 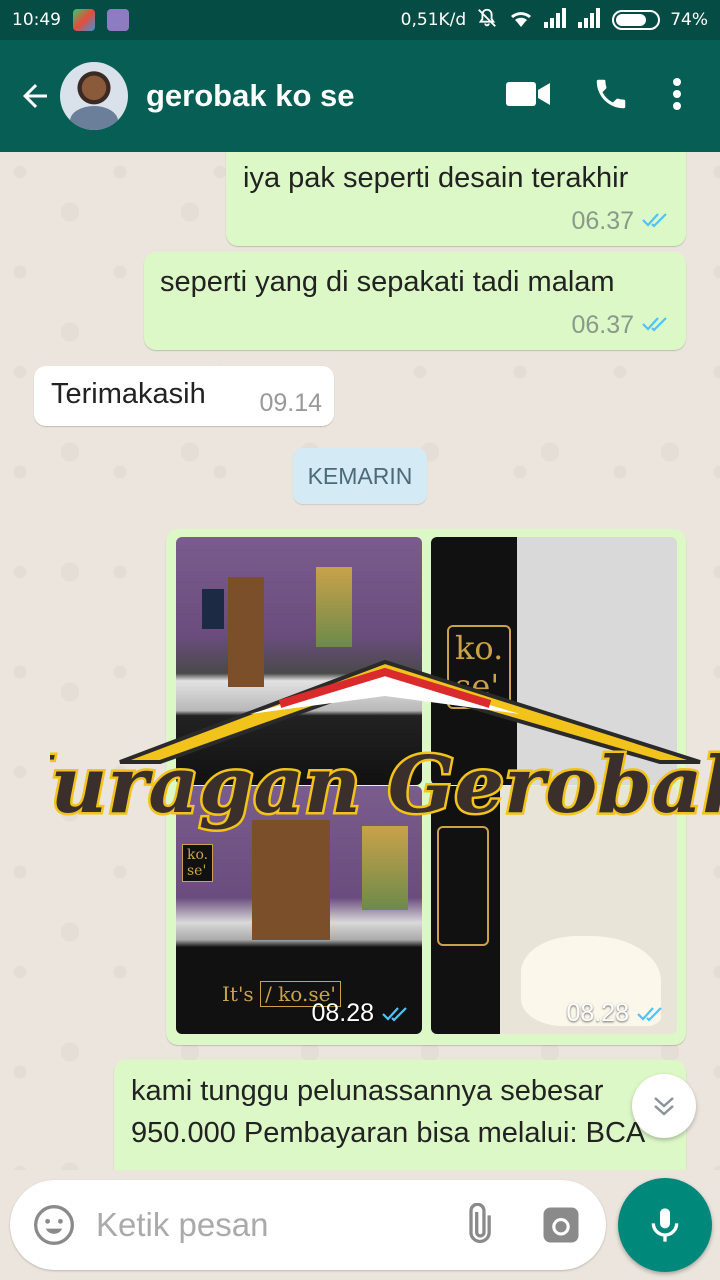 I want to click on scroll-to-bottom-button, so click(x=664, y=1106).